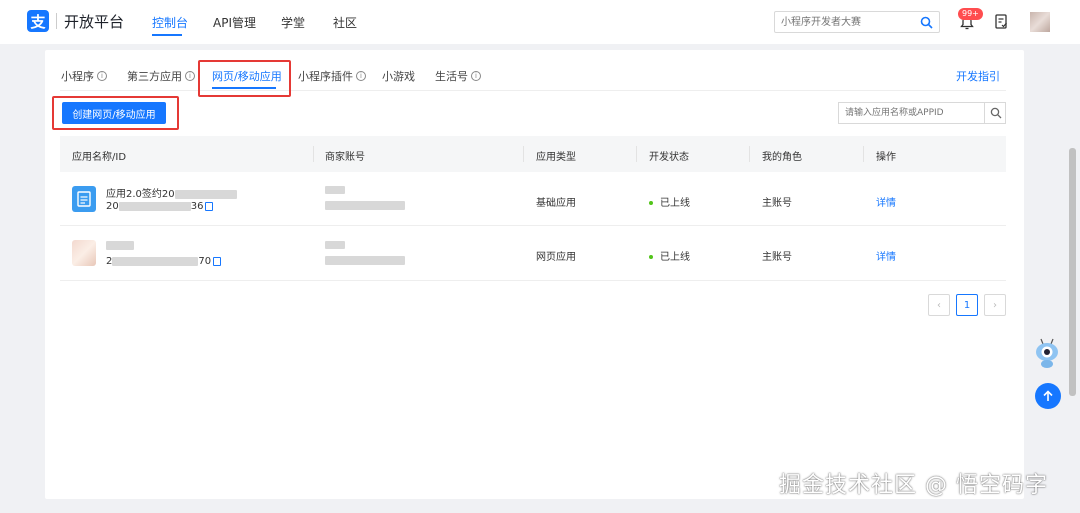 The image size is (1080, 513). I want to click on app-id: 2 70, so click(164, 261).